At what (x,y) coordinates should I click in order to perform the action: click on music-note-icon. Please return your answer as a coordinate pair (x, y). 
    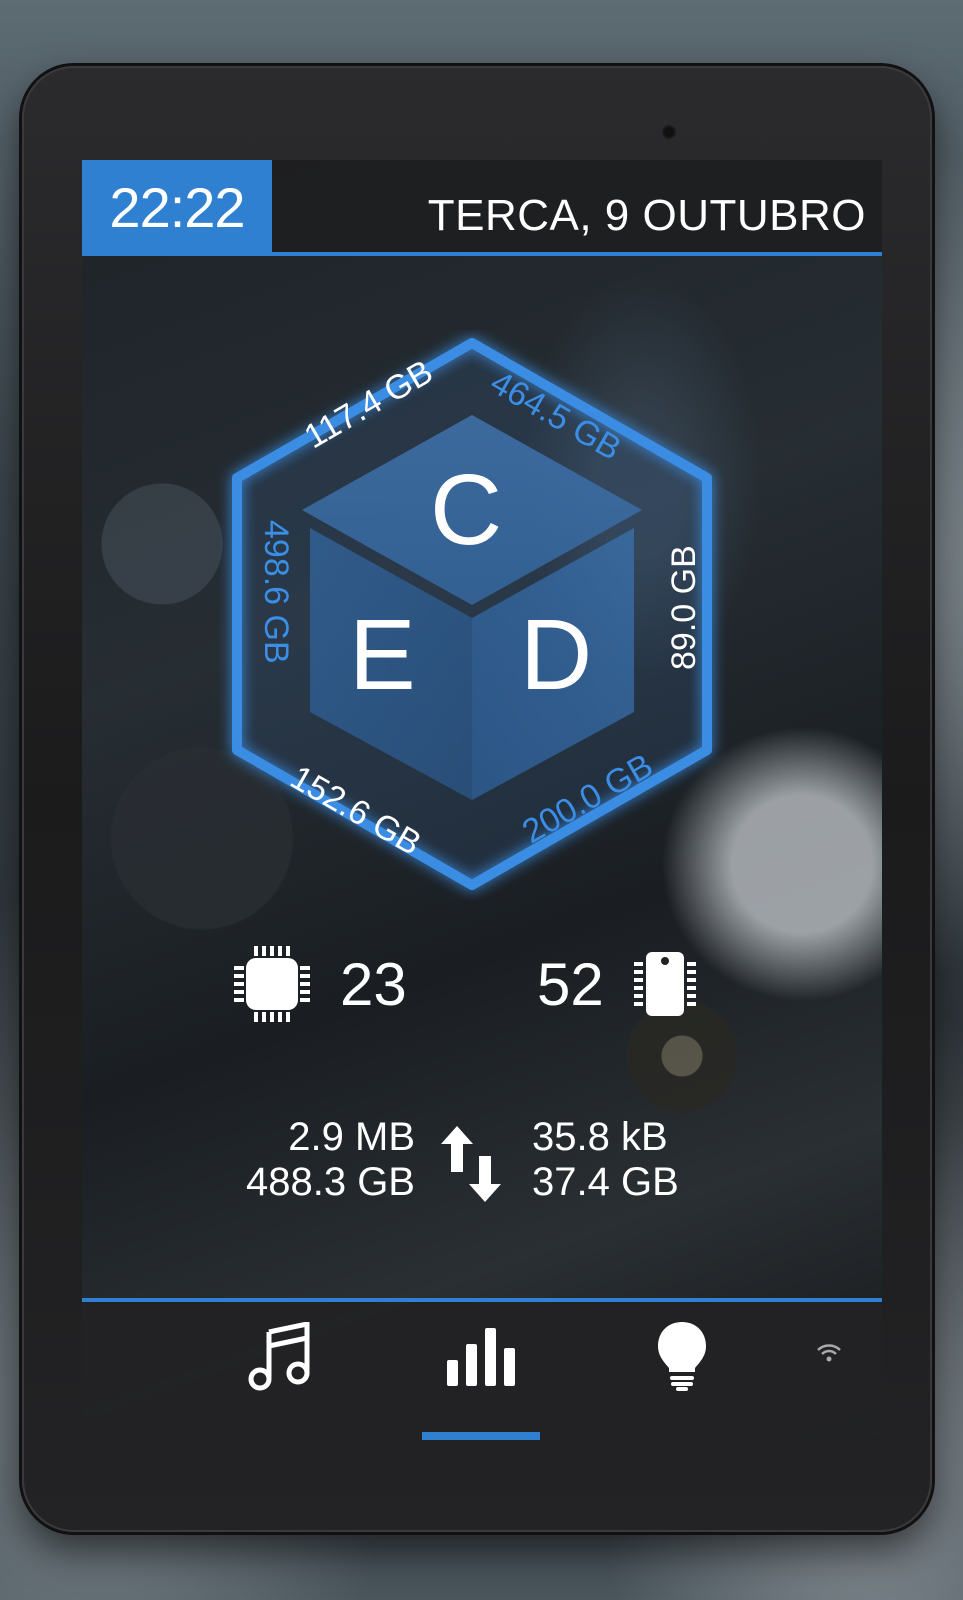
    Looking at the image, I should click on (279, 1356).